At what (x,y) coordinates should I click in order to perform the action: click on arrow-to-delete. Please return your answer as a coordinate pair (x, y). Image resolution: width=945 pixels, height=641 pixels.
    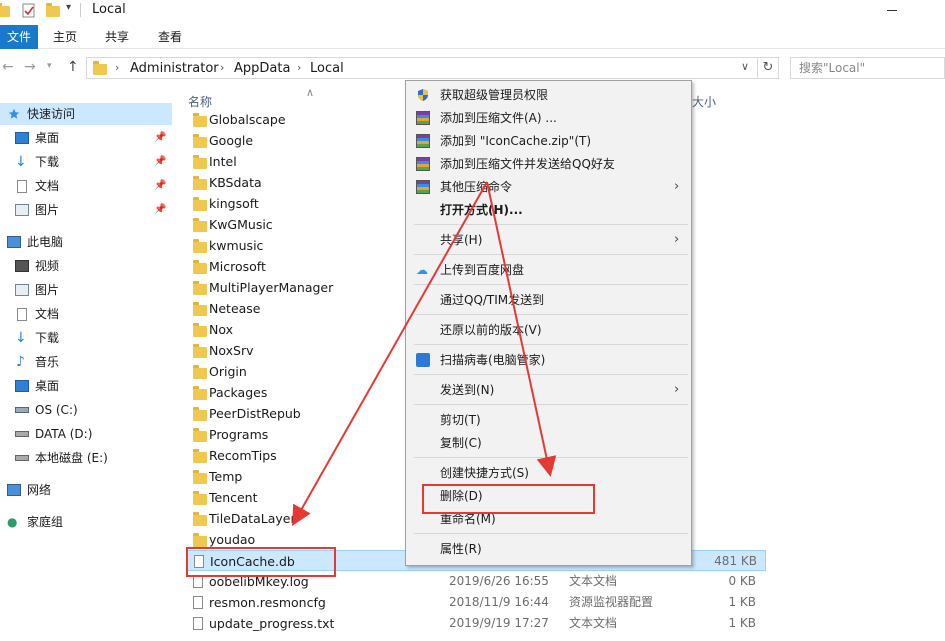
    Looking at the image, I should click on (521, 329).